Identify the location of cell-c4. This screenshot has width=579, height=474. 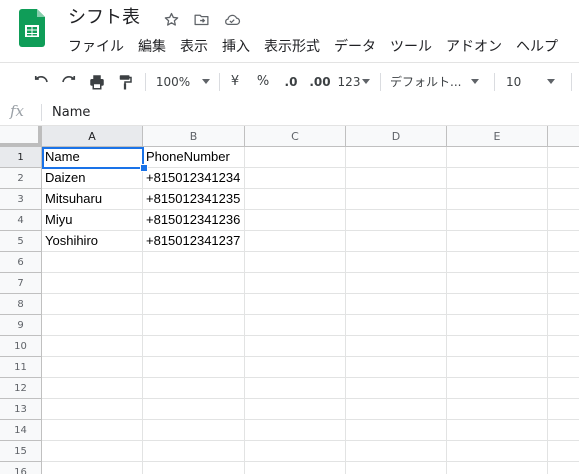
(295, 220).